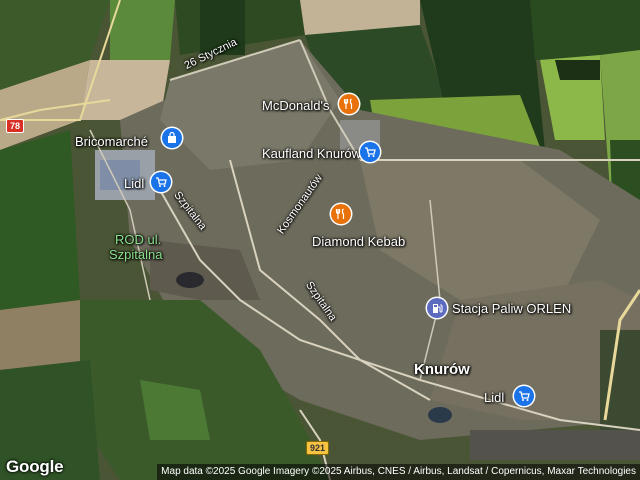 The height and width of the screenshot is (480, 640). I want to click on google-logo: Google, so click(35, 467).